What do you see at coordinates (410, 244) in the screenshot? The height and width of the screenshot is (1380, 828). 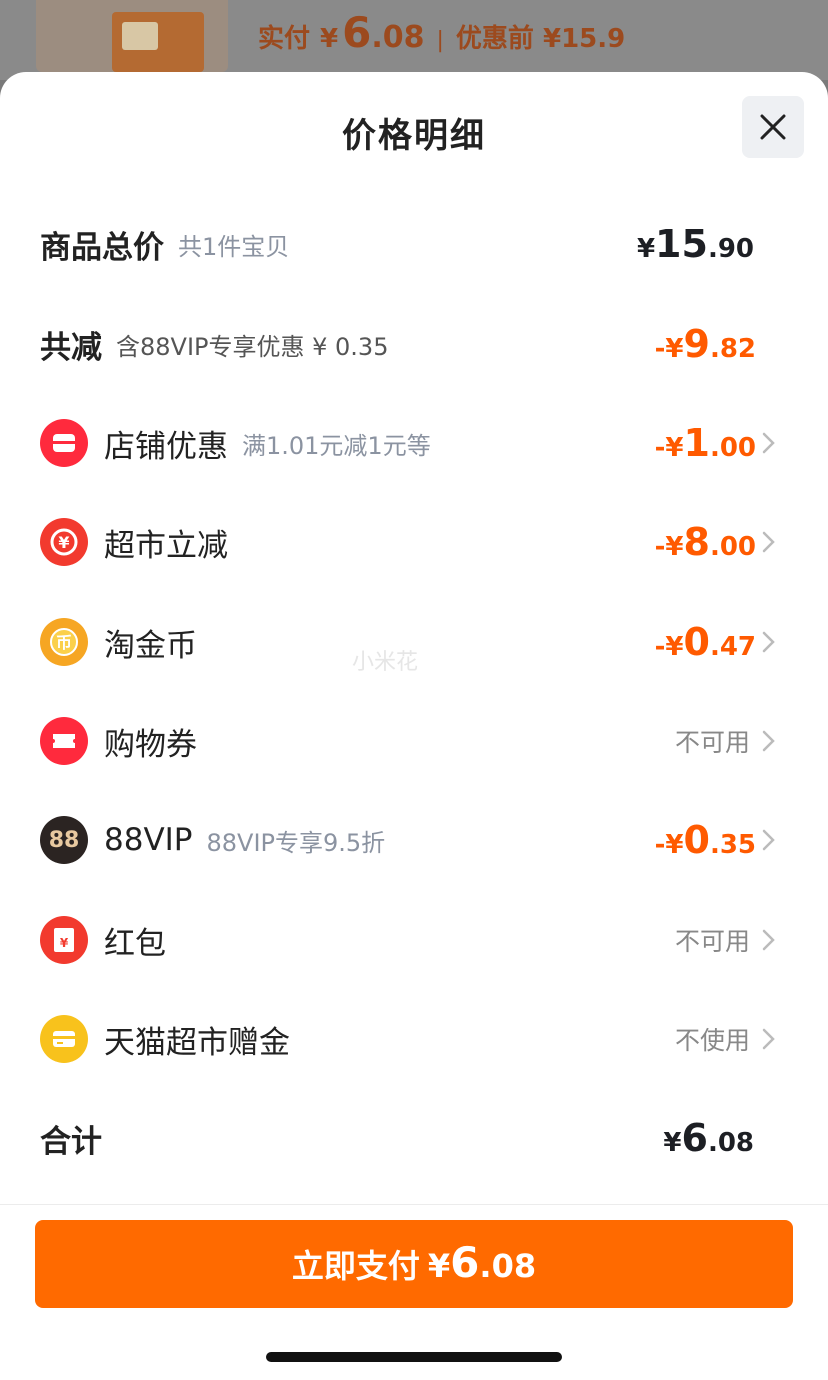 I see `goods-total-row: 商品总价 共1件宝贝 ¥15.90` at bounding box center [410, 244].